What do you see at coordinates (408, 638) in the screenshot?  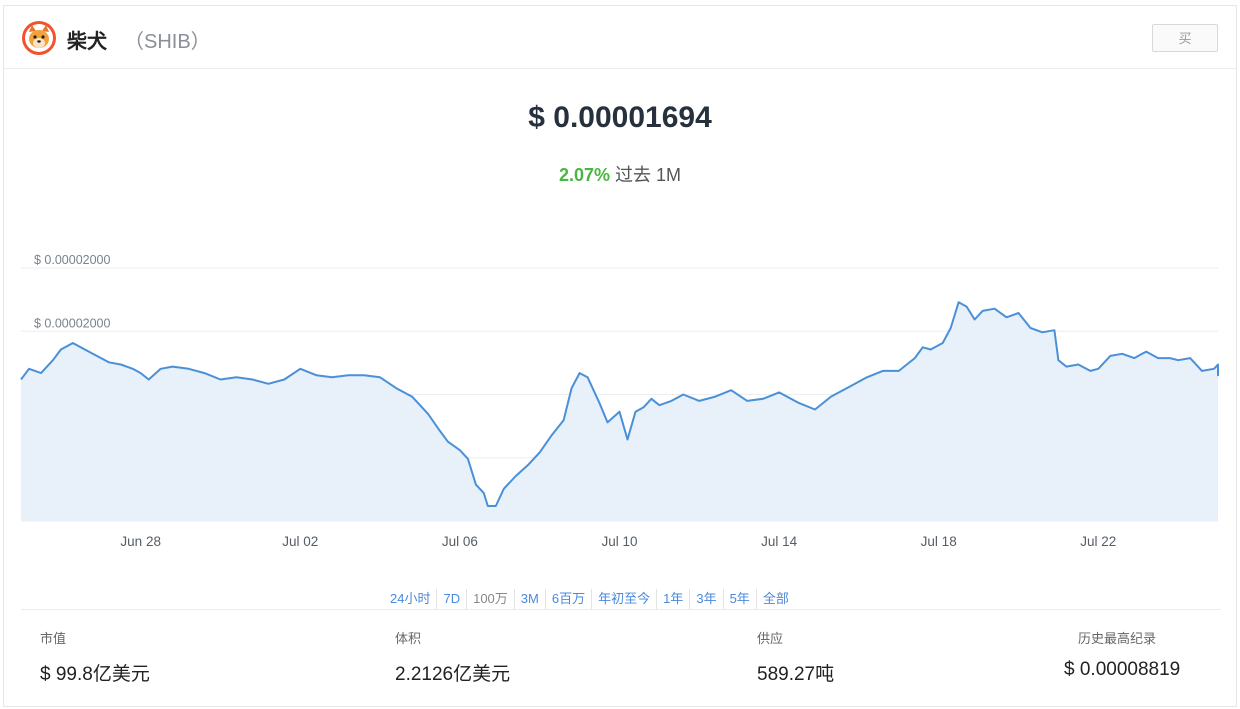 I see `stat-label: 体积` at bounding box center [408, 638].